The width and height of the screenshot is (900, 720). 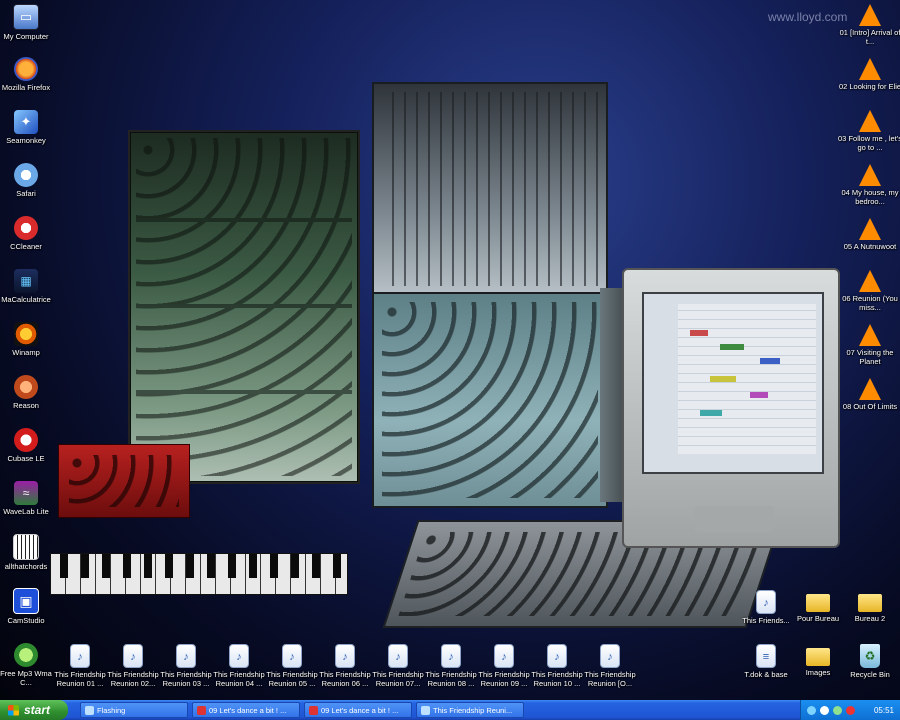 What do you see at coordinates (199, 574) in the screenshot?
I see `wallpaper-keyboard` at bounding box center [199, 574].